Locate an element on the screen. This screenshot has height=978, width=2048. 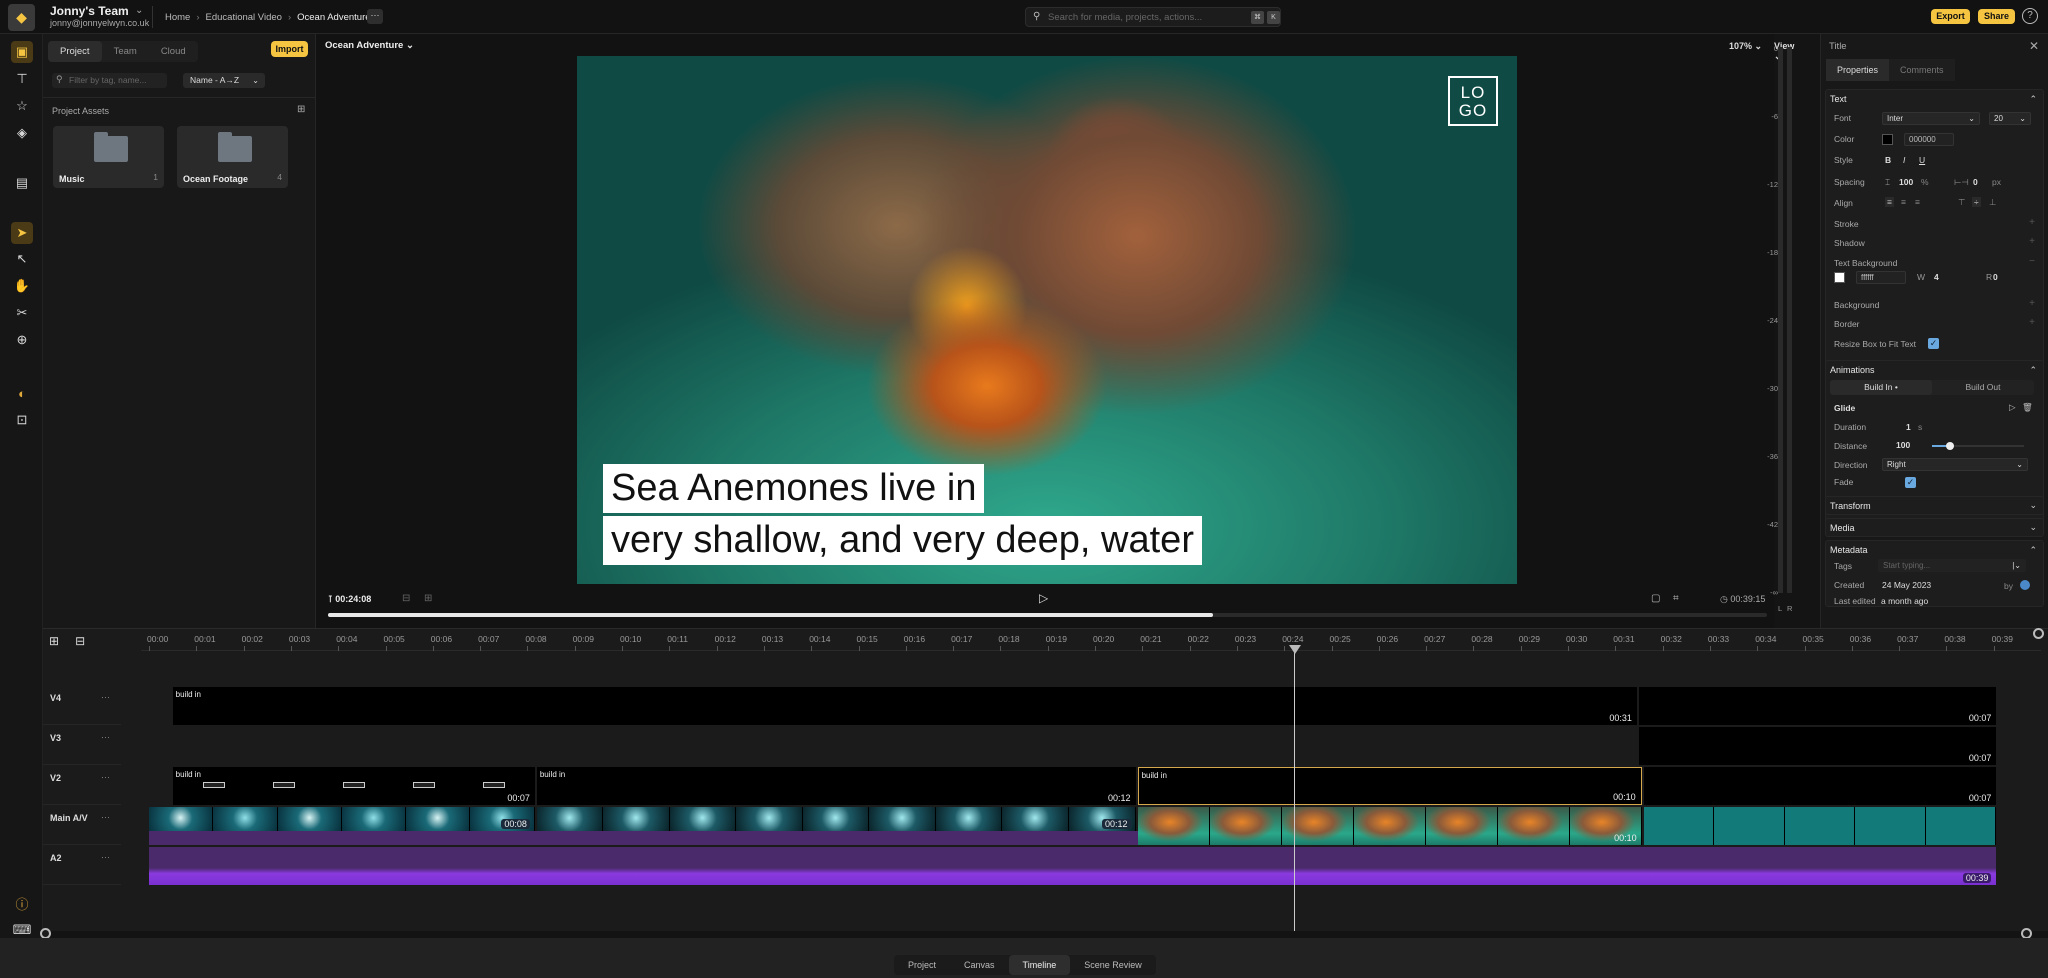
team-name: Jonny's Team is located at coordinates (89, 11).